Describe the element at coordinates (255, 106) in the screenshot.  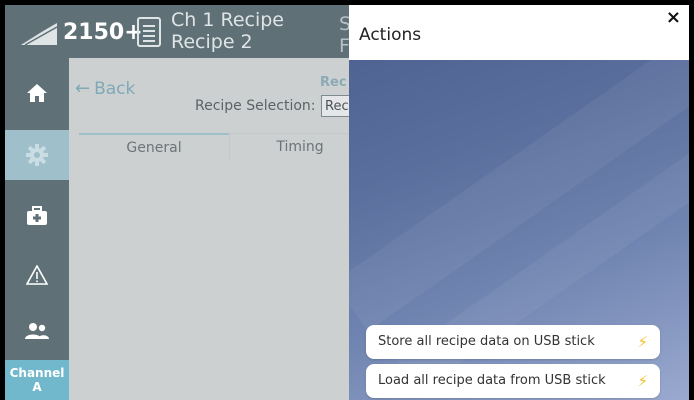
I see `recipe-selection-label: Recipe Selection:` at that location.